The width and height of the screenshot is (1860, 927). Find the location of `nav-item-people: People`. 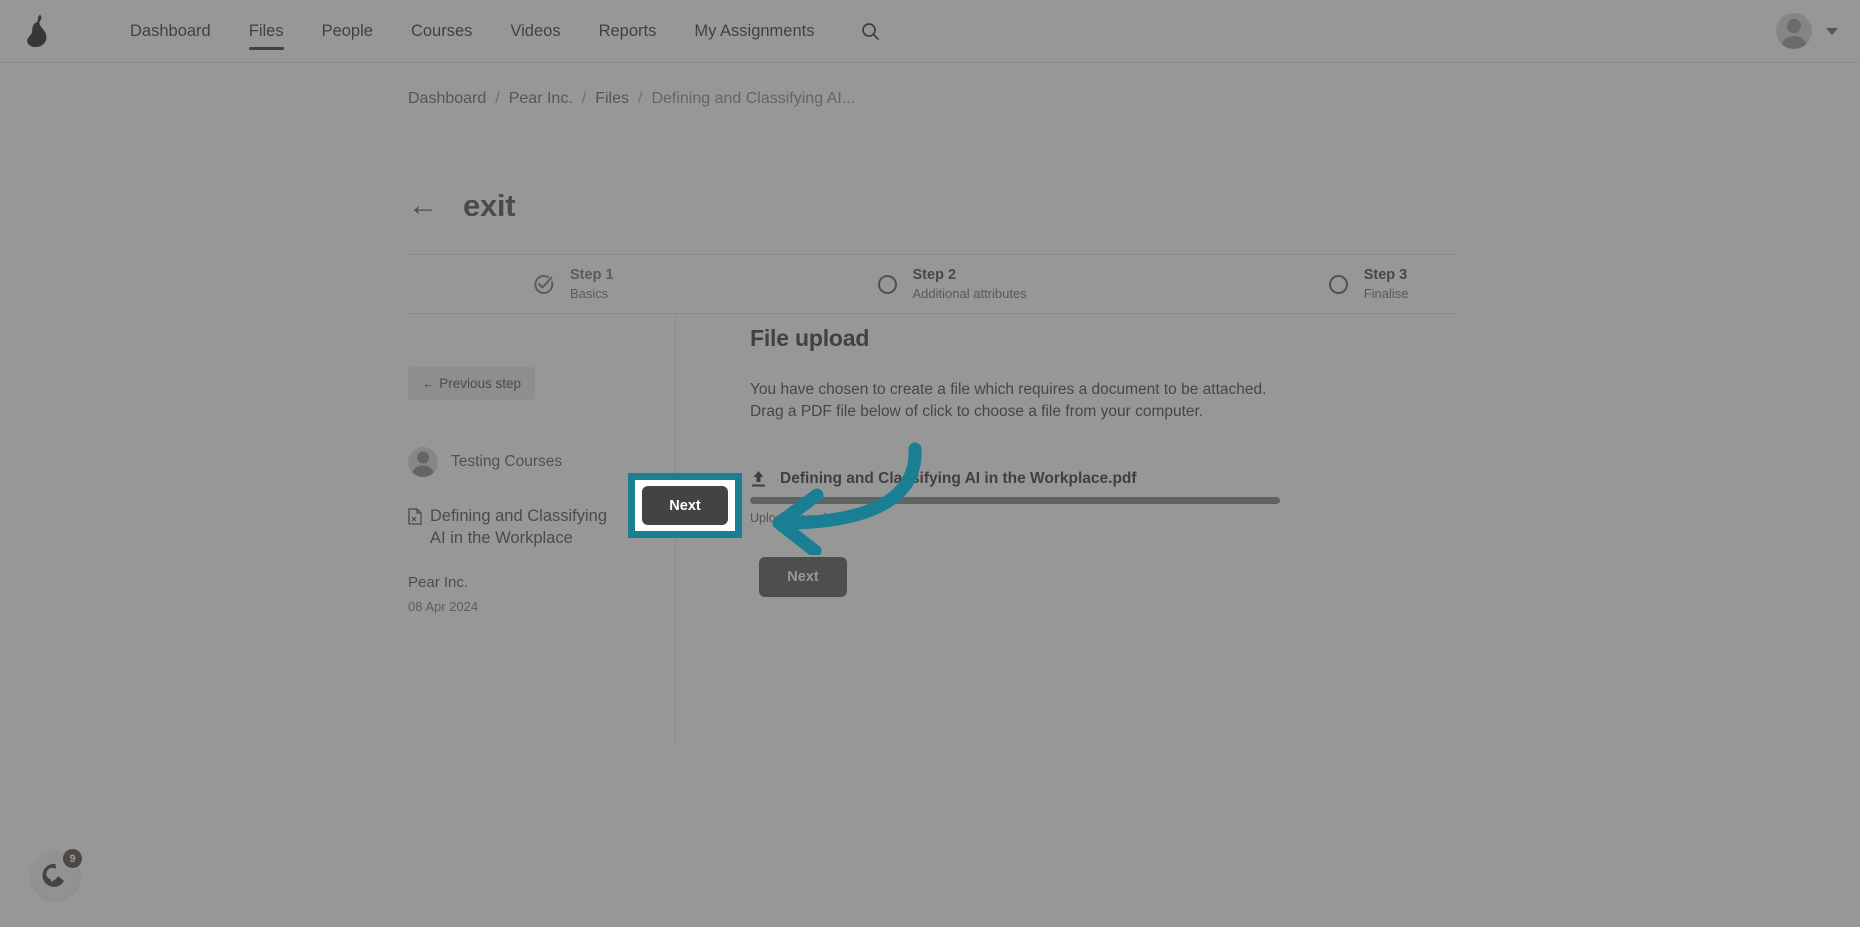

nav-item-people: People is located at coordinates (347, 31).